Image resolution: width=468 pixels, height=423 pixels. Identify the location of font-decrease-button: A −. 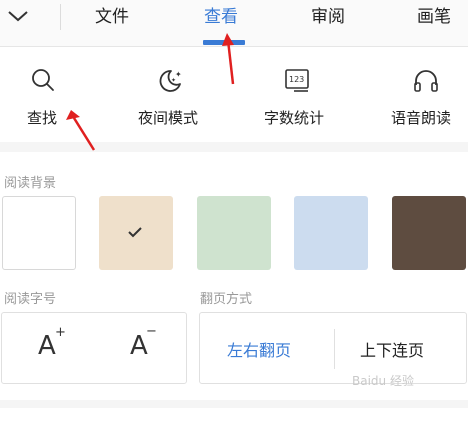
(142, 349).